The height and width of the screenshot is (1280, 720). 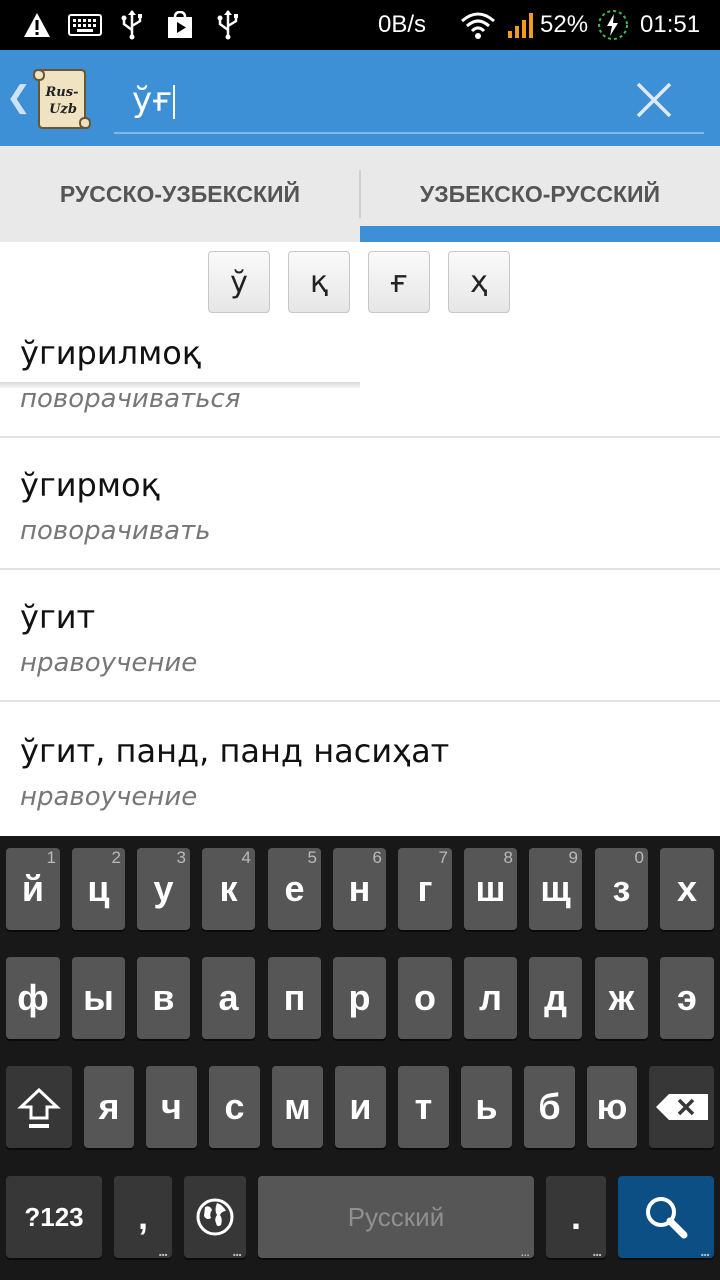 I want to click on key-label: х, so click(x=687, y=888).